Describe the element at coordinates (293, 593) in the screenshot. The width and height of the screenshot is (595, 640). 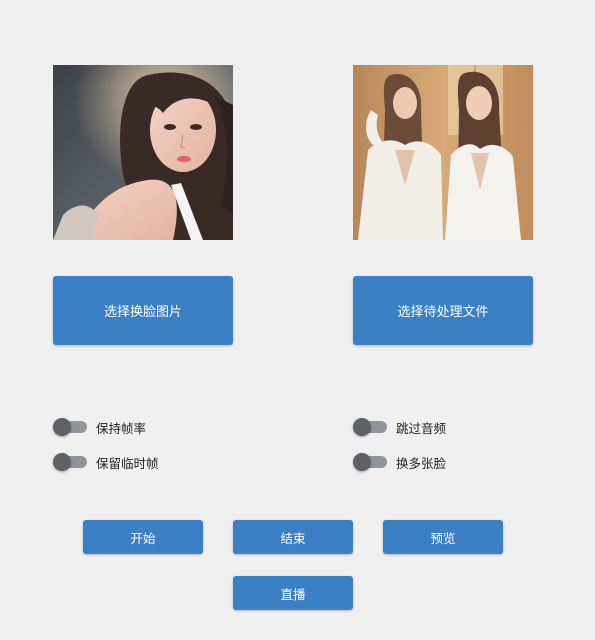
I see `live-button: 直播` at that location.